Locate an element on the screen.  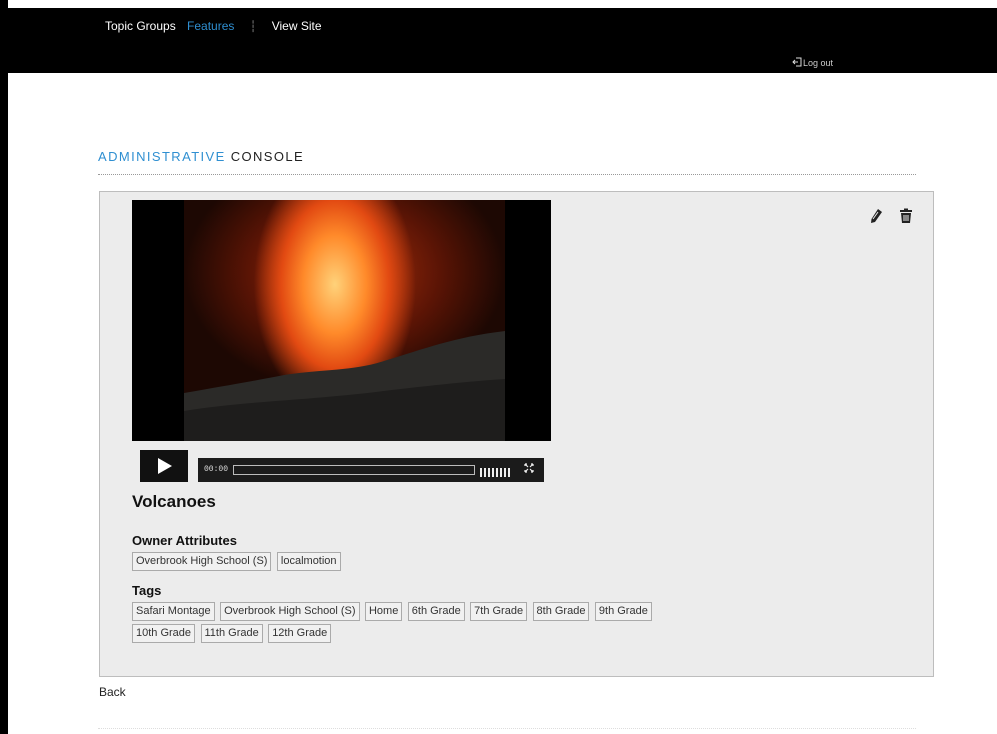
page-title-accent: ADMINISTRATIVE is located at coordinates (162, 156).